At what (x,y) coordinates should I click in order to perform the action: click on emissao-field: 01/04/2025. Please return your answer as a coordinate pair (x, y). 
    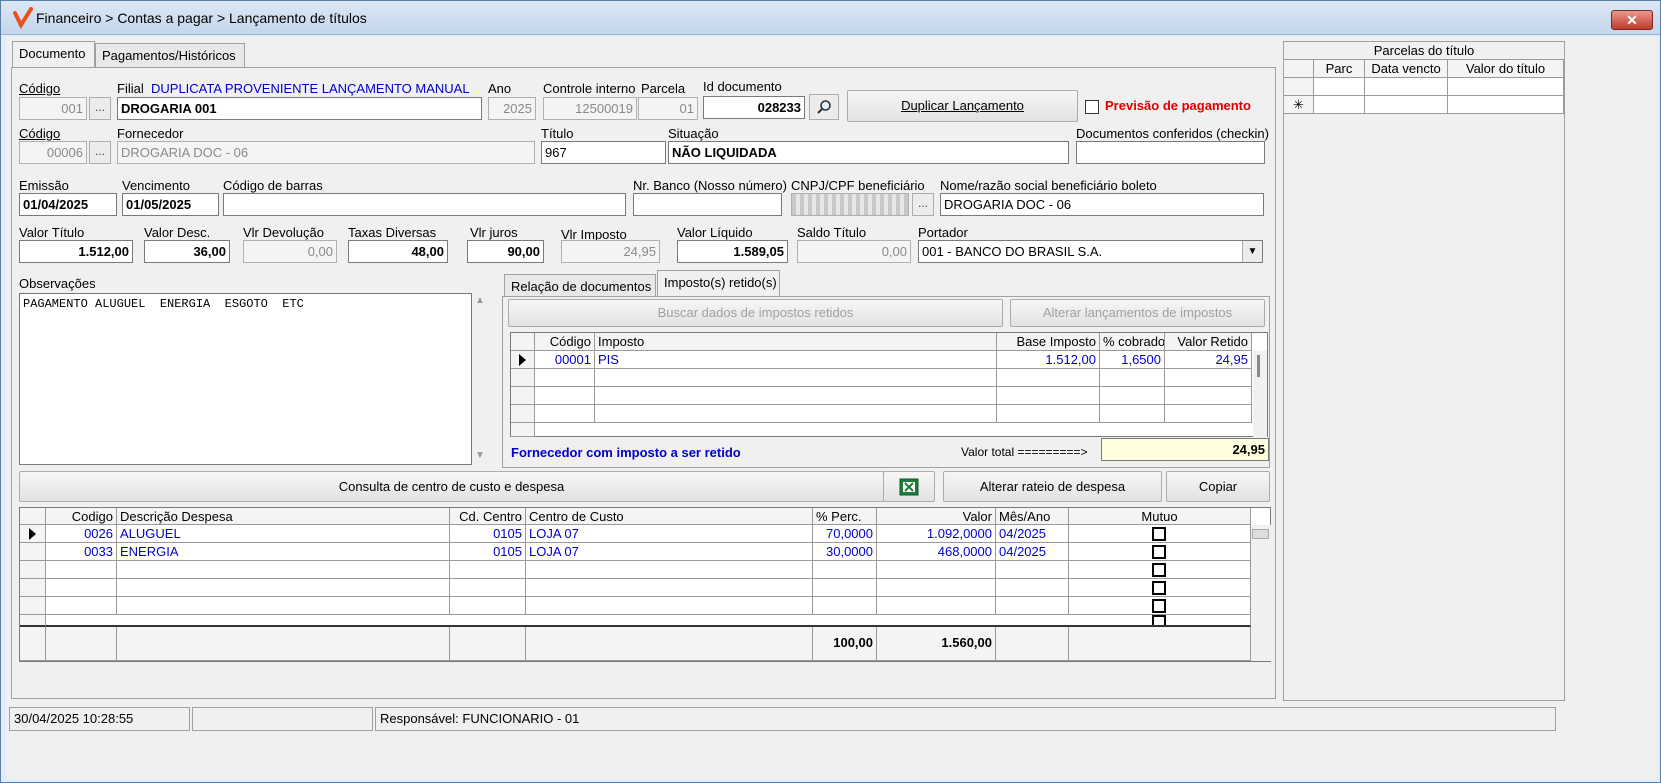
    Looking at the image, I should click on (68, 204).